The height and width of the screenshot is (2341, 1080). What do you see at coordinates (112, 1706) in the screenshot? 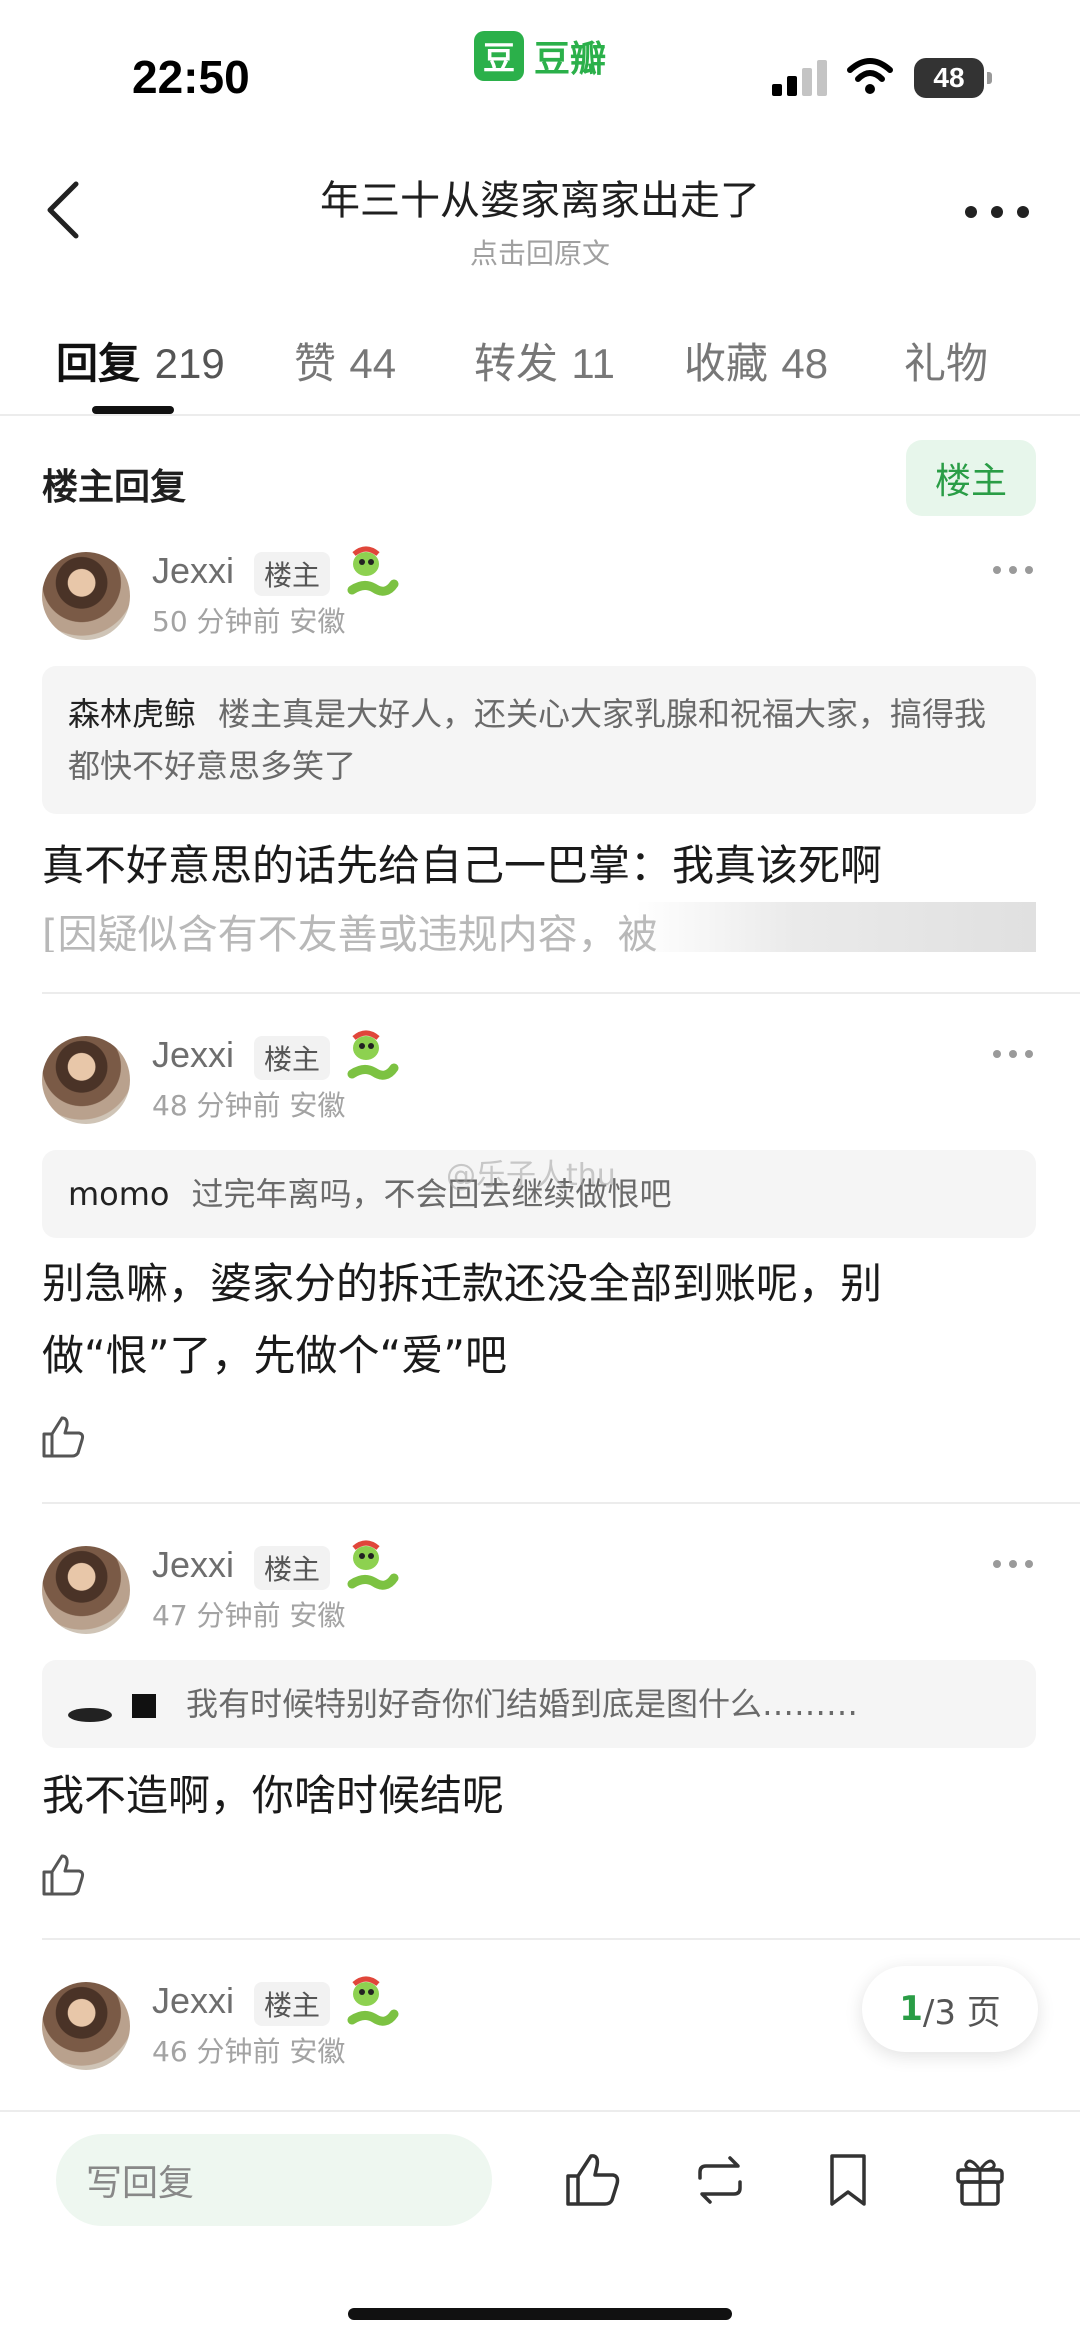
I see `quoted-user-avatar-icon` at bounding box center [112, 1706].